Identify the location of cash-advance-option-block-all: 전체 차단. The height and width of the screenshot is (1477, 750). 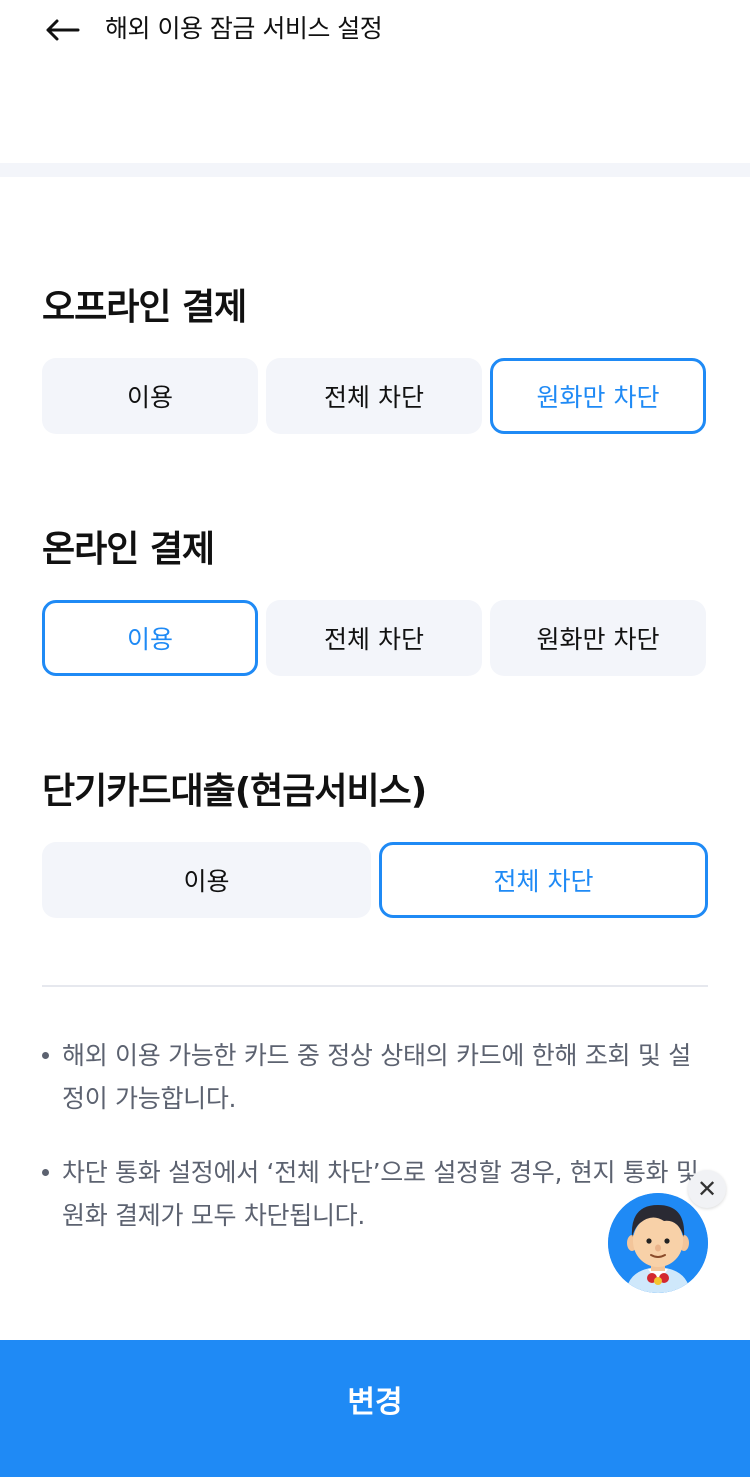
(543, 880).